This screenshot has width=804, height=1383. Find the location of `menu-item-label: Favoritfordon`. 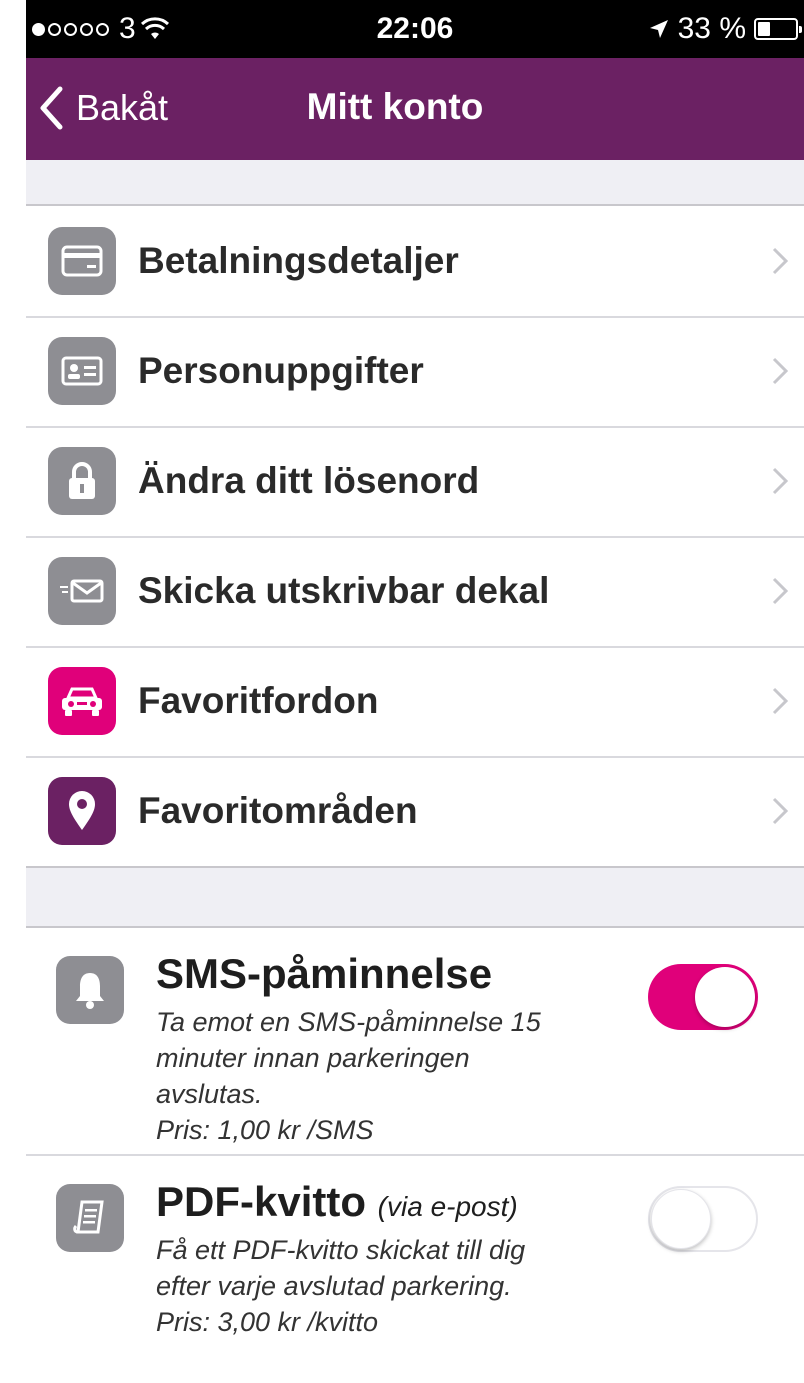

menu-item-label: Favoritfordon is located at coordinates (258, 700).